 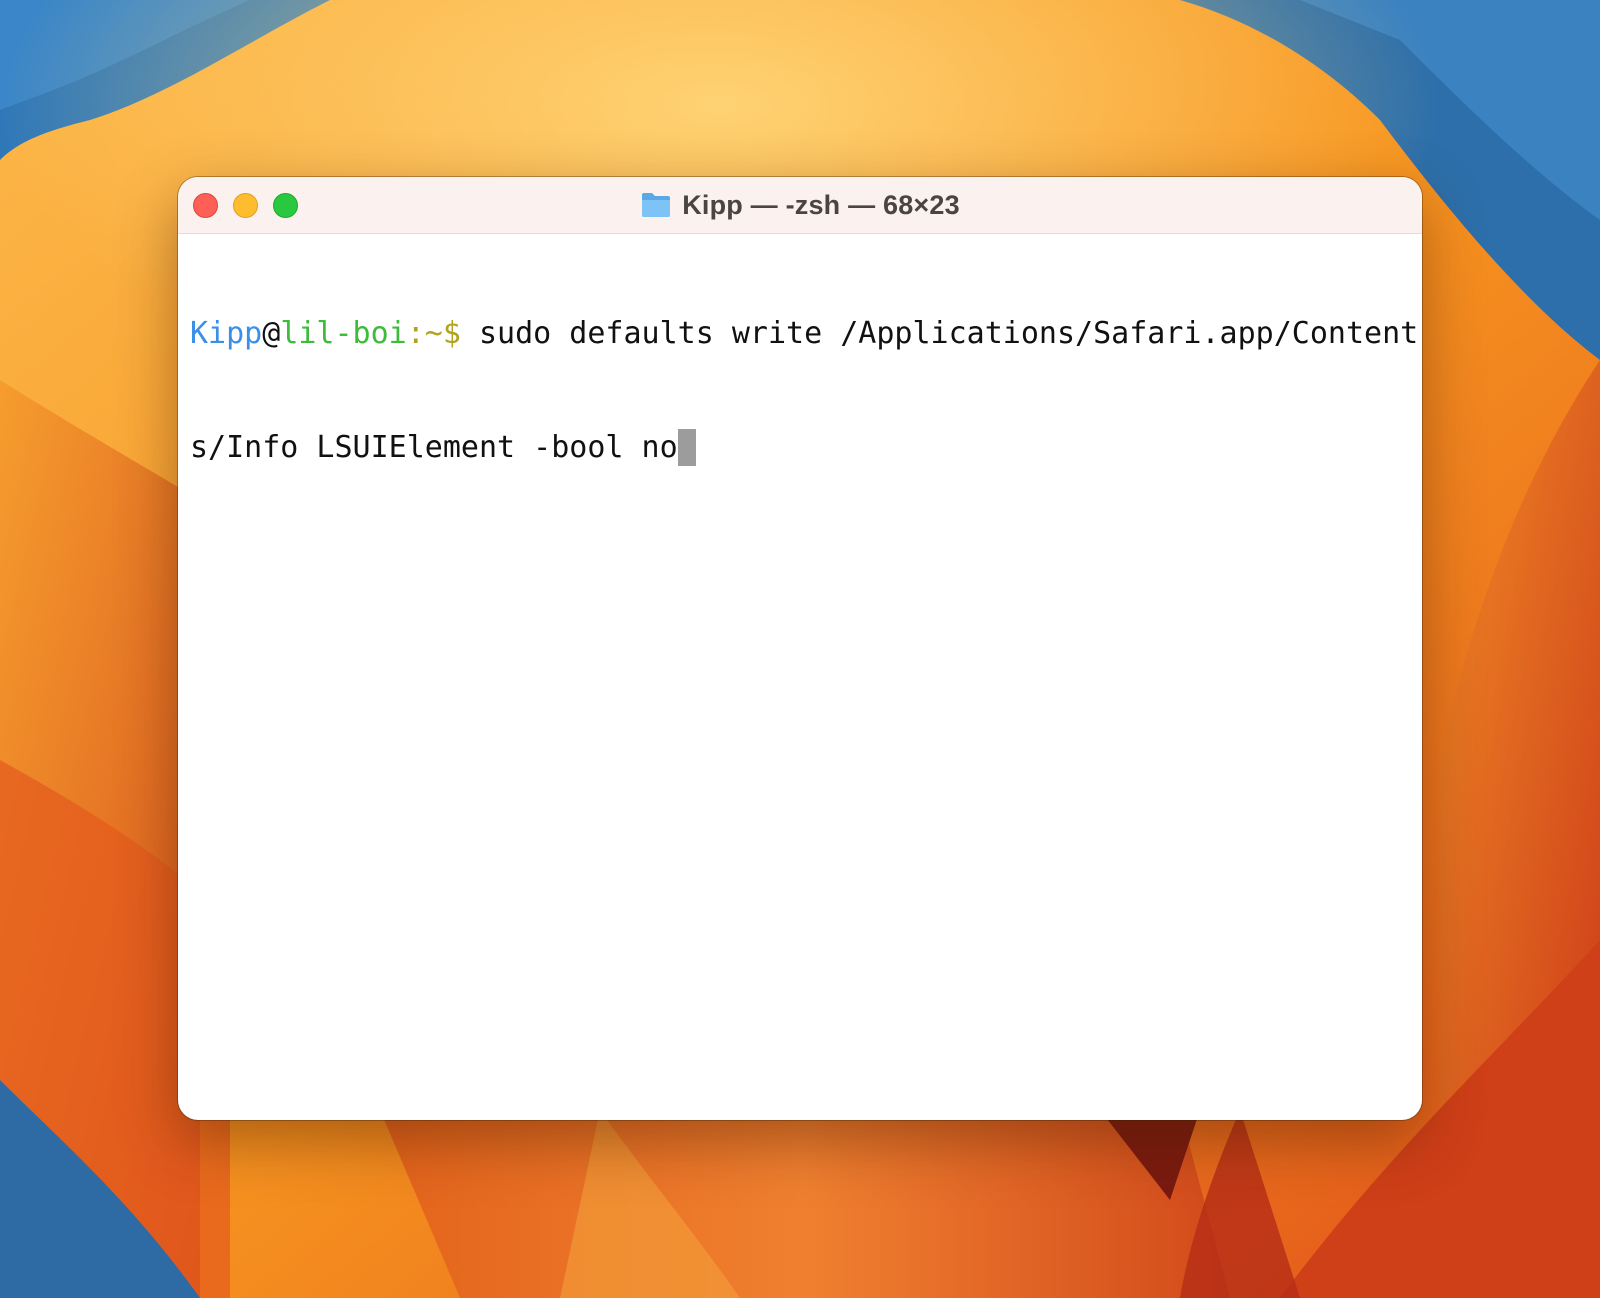 I want to click on prompt-user: Kipp, so click(x=226, y=333).